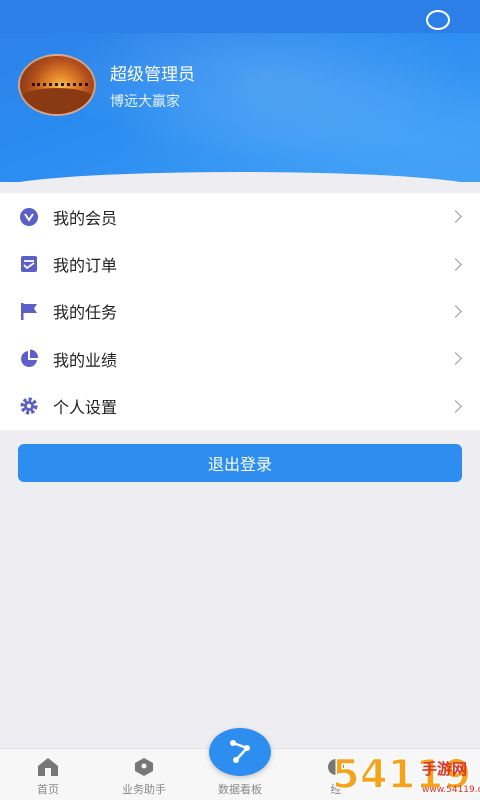  Describe the element at coordinates (438, 20) in the screenshot. I see `status-circle-icon` at that location.